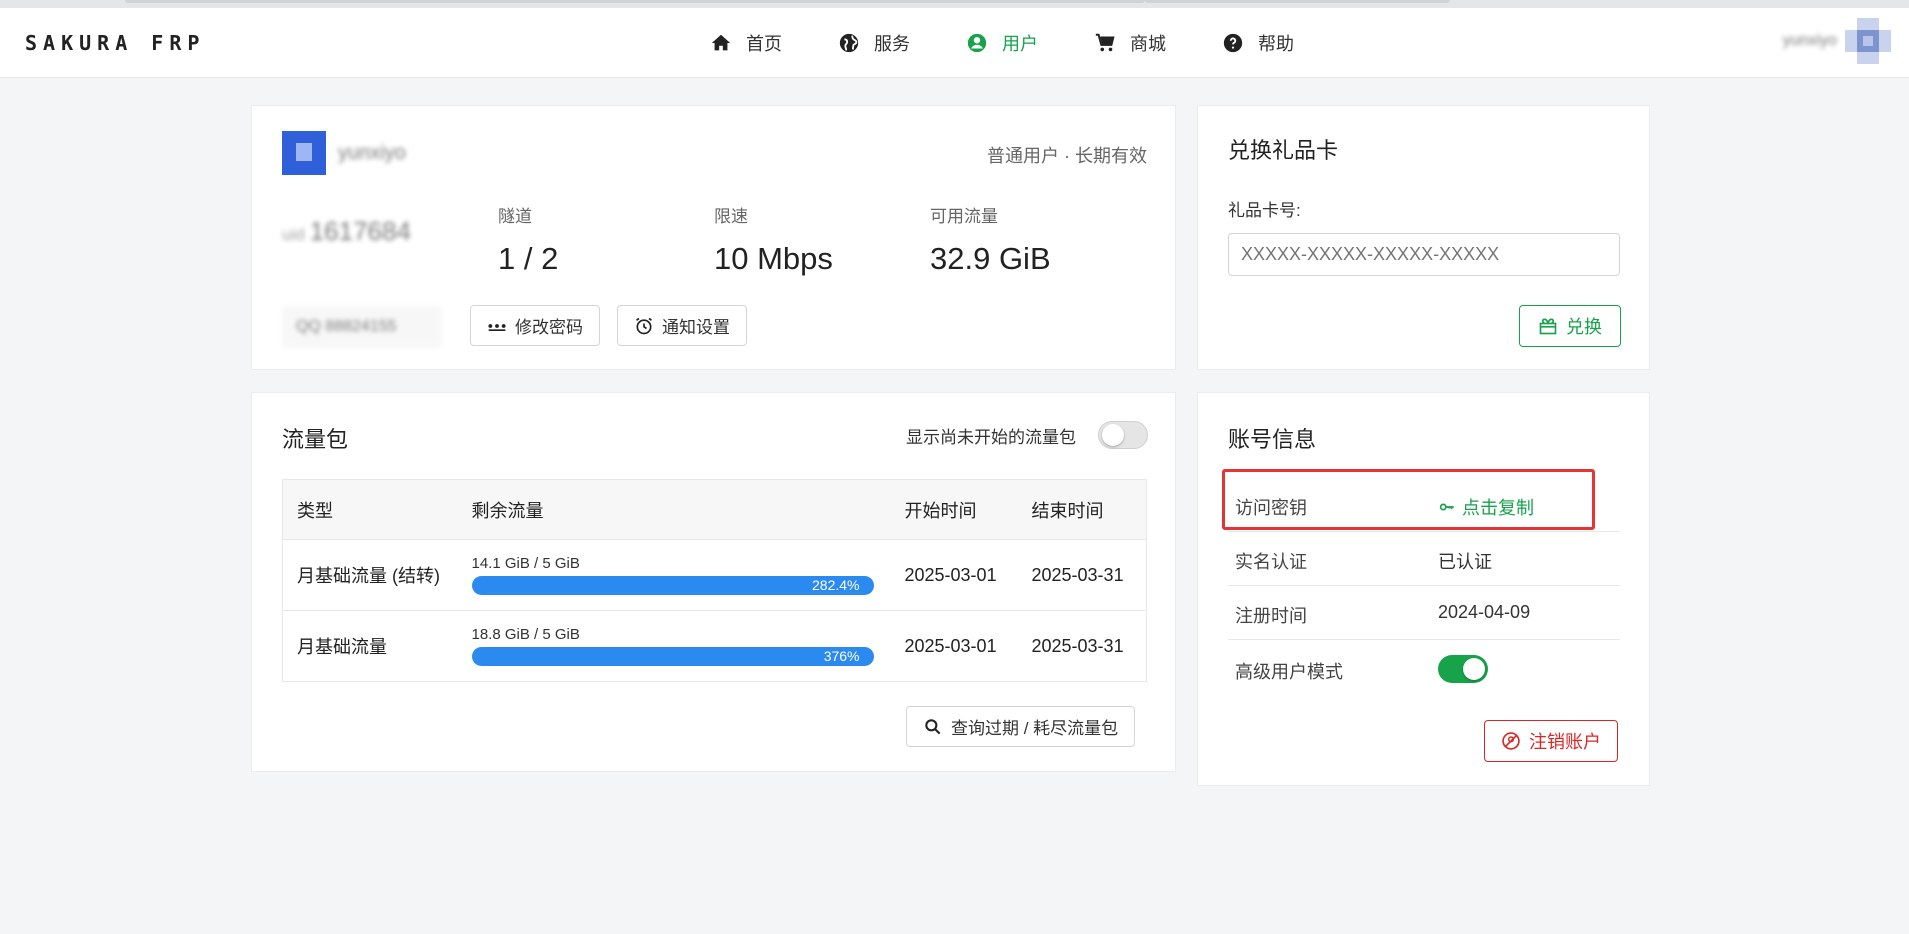 This screenshot has width=1909, height=934. I want to click on home-icon, so click(721, 42).